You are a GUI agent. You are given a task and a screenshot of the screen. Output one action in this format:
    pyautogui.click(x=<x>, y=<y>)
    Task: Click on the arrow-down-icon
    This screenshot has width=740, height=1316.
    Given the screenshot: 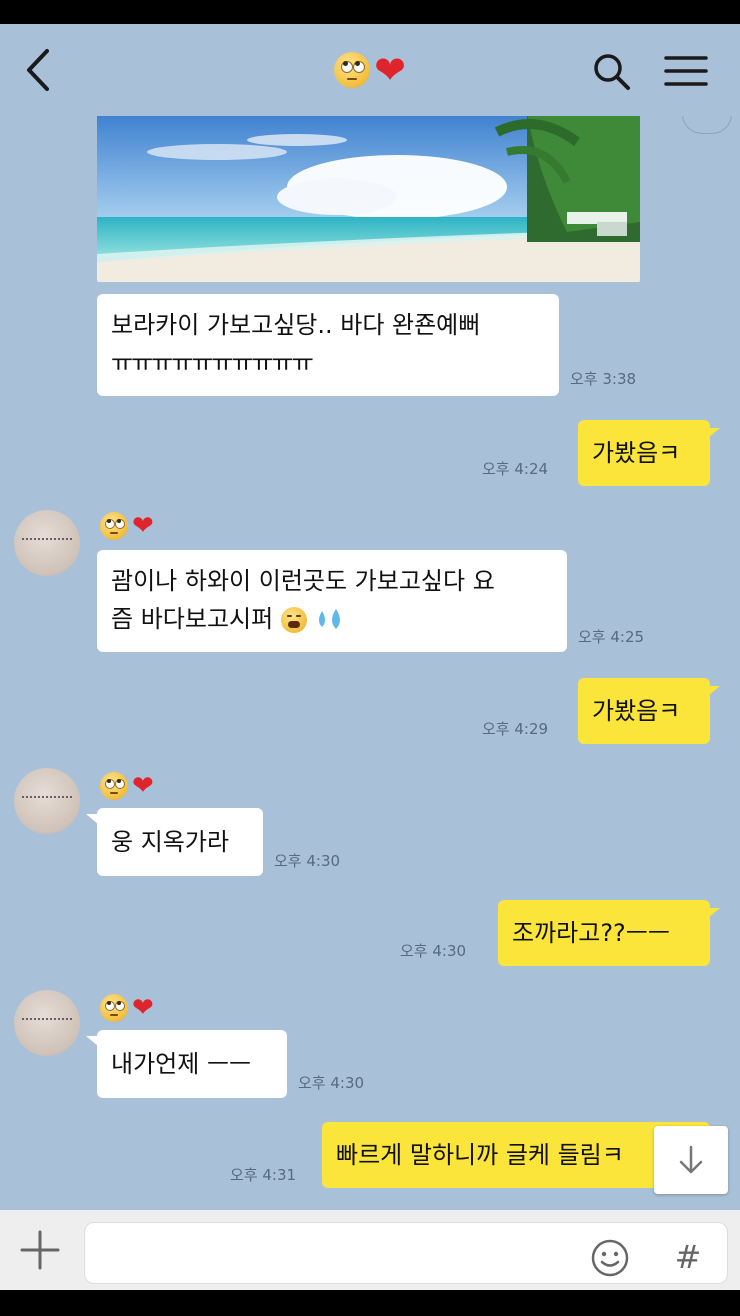 What is the action you would take?
    pyautogui.click(x=691, y=1159)
    